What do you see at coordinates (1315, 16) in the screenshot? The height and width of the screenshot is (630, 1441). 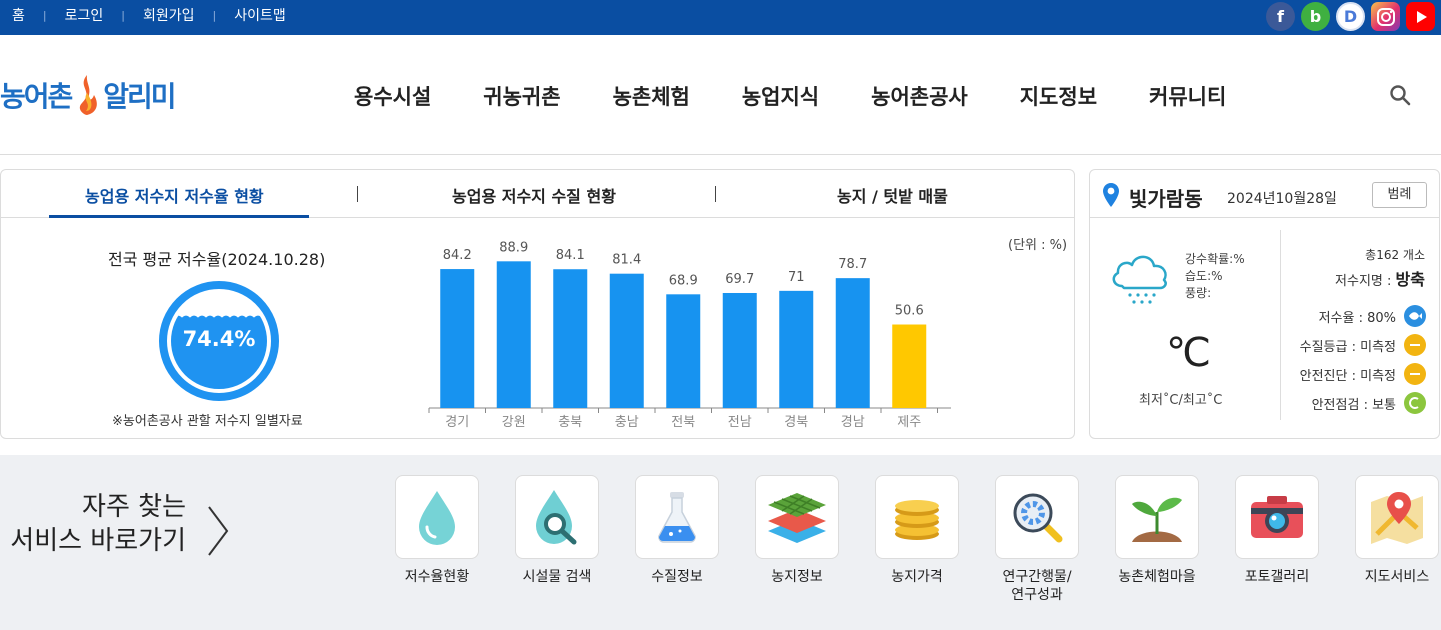 I see `blog-icon: b` at bounding box center [1315, 16].